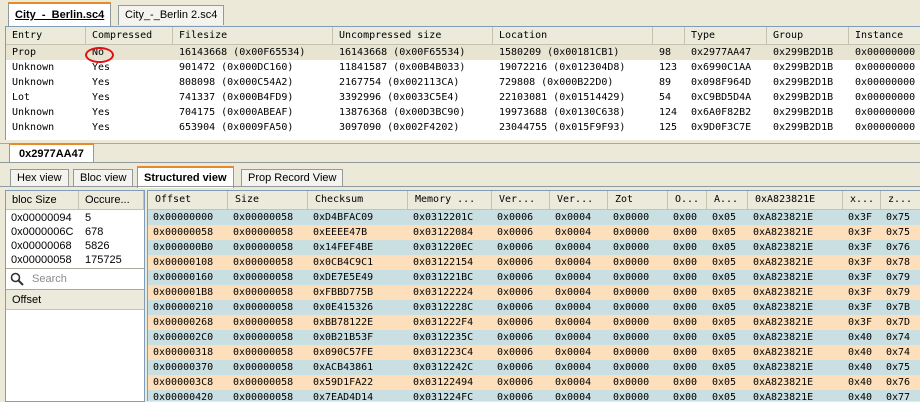 This screenshot has width=920, height=402. What do you see at coordinates (39, 178) in the screenshot?
I see `tab-hex-view: Hex view` at bounding box center [39, 178].